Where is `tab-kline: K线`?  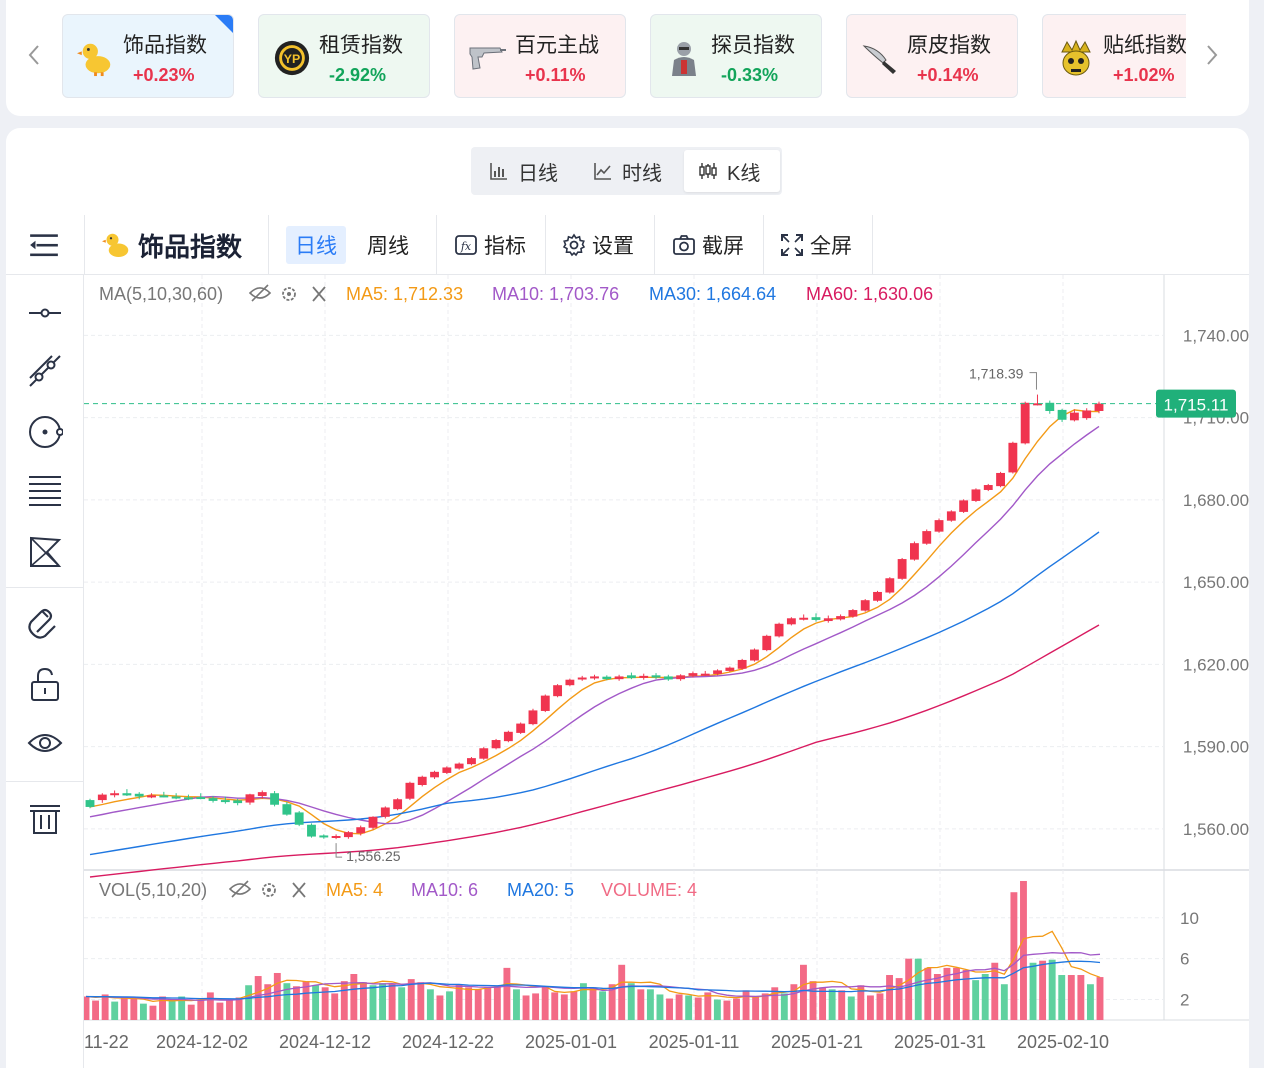
tab-kline: K线 is located at coordinates (732, 171).